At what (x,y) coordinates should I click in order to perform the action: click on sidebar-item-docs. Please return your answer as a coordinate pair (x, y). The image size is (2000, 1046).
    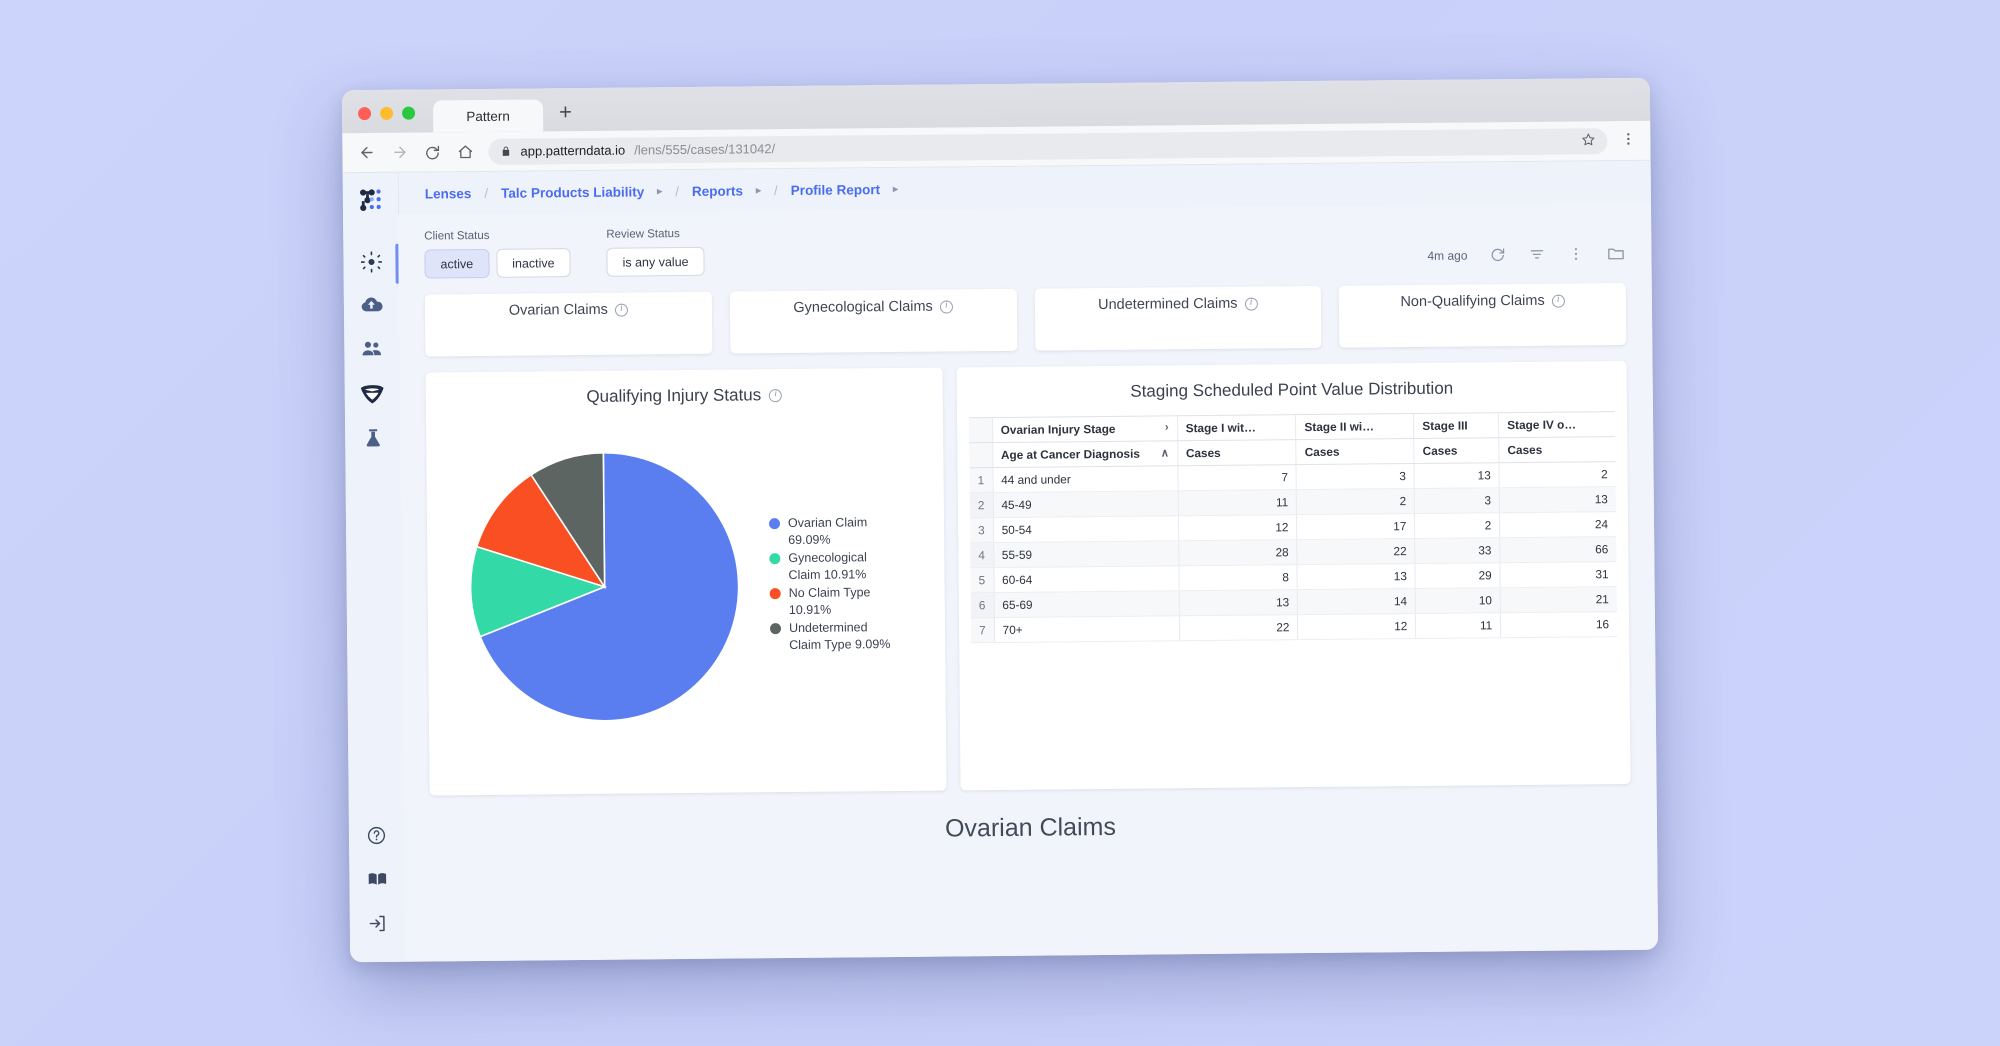
    Looking at the image, I should click on (377, 882).